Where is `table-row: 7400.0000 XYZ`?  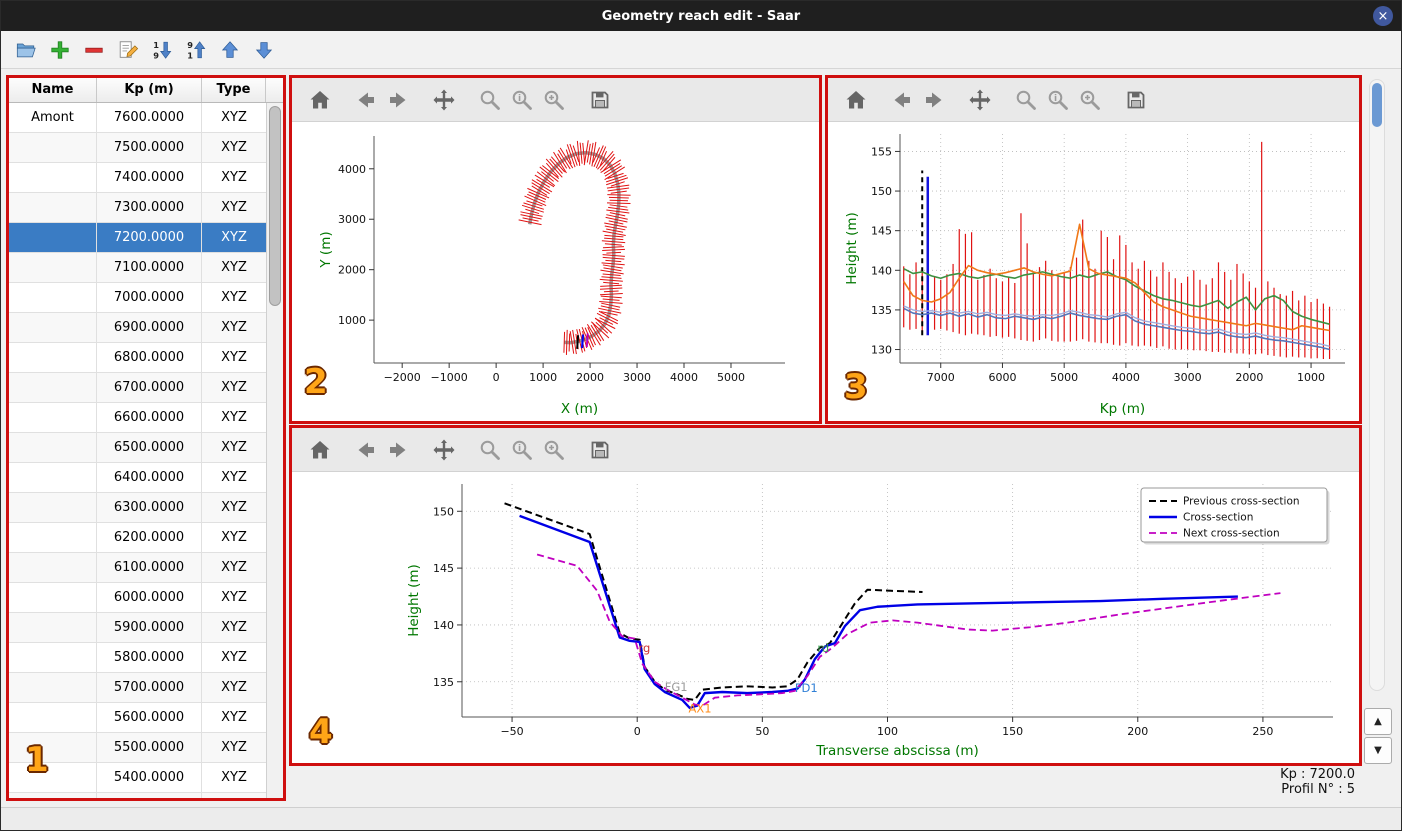 table-row: 7400.0000 XYZ is located at coordinates (137, 178).